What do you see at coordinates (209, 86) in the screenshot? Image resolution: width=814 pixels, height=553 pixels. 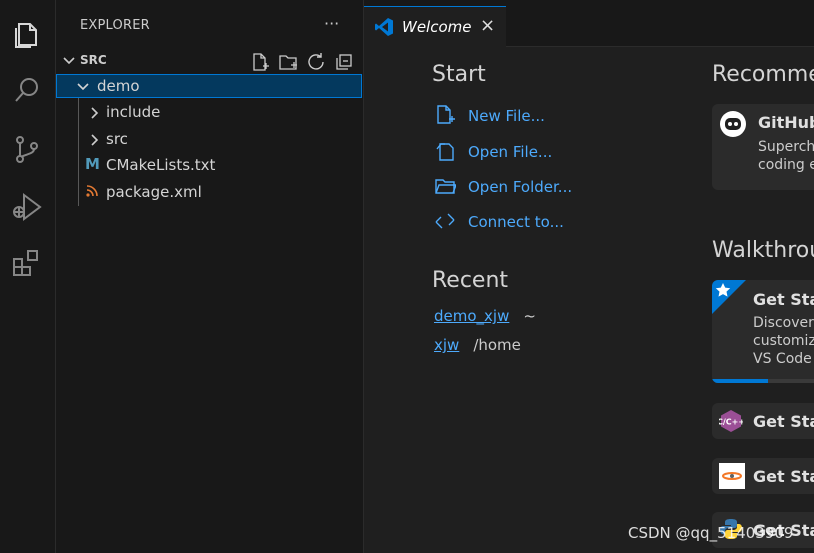 I see `tree-item-demo: demo` at bounding box center [209, 86].